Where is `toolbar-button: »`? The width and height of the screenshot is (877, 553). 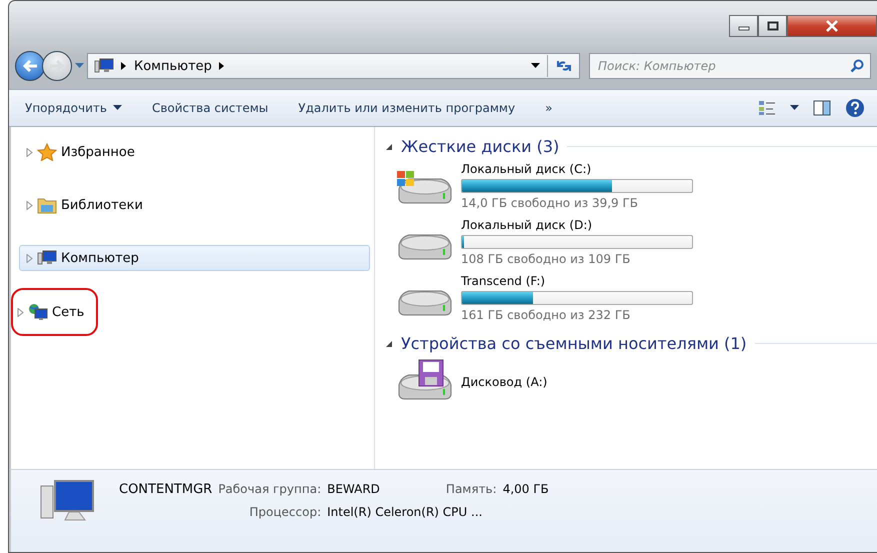 toolbar-button: » is located at coordinates (548, 108).